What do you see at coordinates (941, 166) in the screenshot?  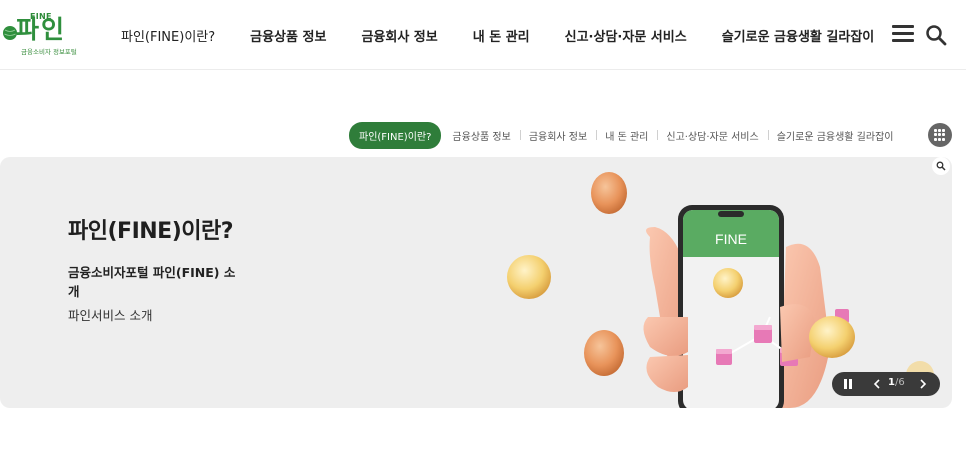 I see `zoom-icon` at bounding box center [941, 166].